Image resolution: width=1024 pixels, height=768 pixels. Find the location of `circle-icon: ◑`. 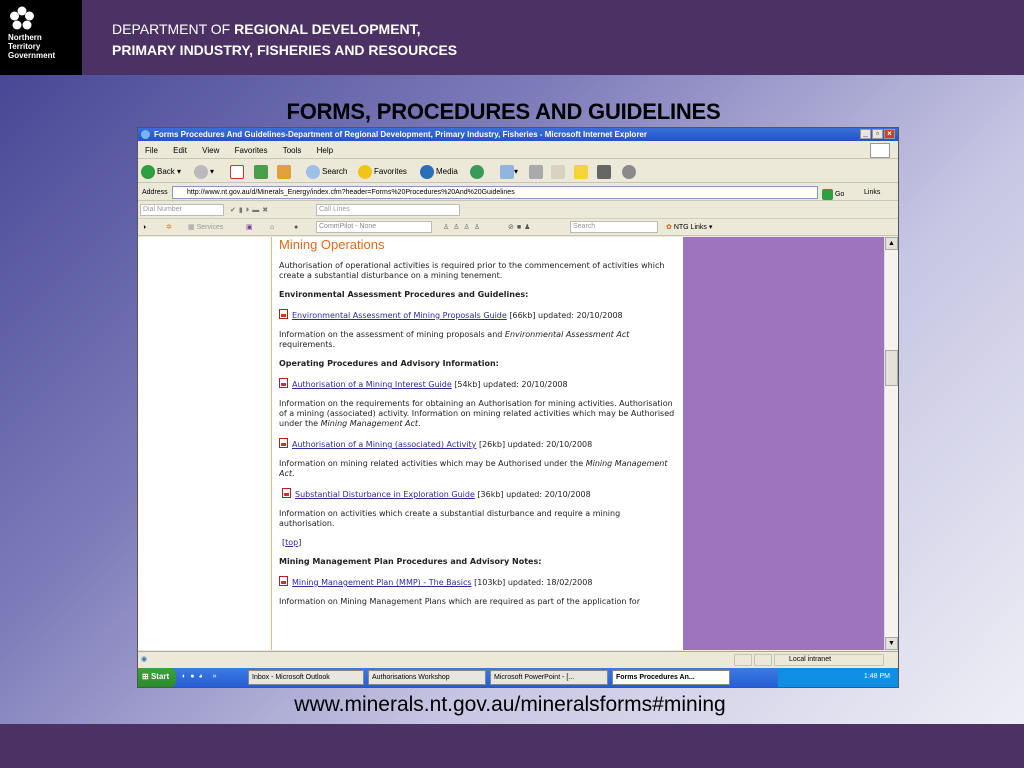

circle-icon: ◑ is located at coordinates (144, 227).